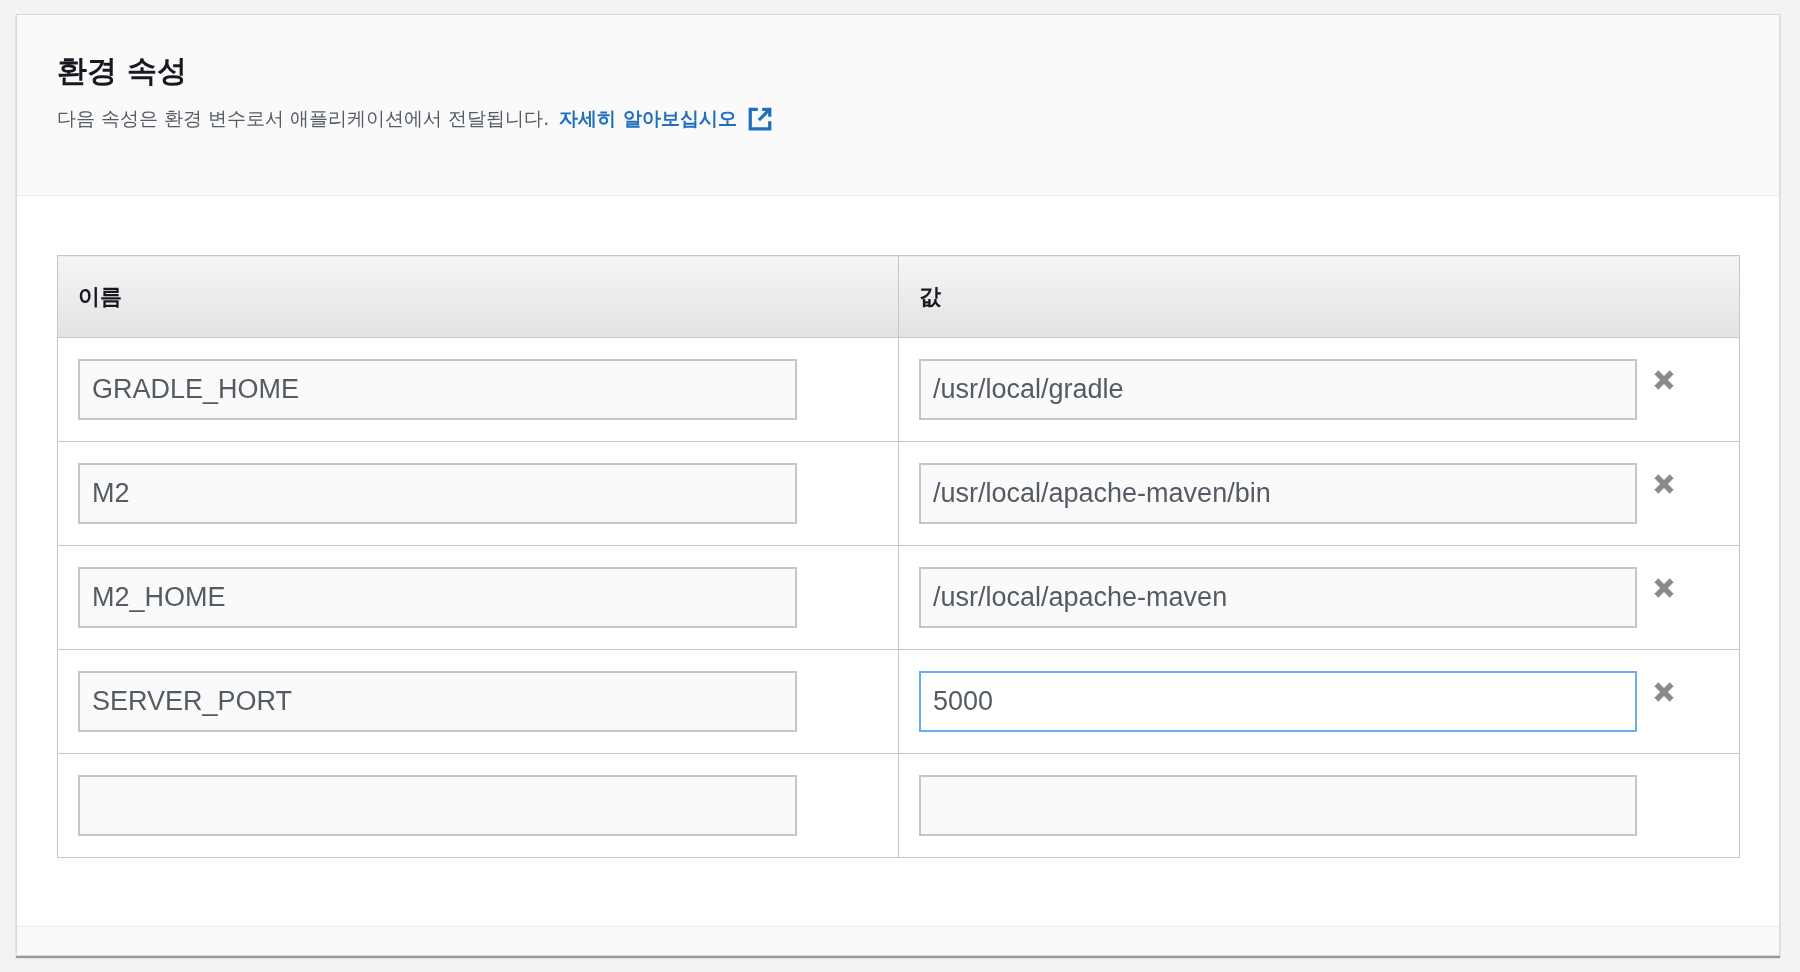  What do you see at coordinates (437, 701) in the screenshot?
I see `name-input-field: SERVER_PORT` at bounding box center [437, 701].